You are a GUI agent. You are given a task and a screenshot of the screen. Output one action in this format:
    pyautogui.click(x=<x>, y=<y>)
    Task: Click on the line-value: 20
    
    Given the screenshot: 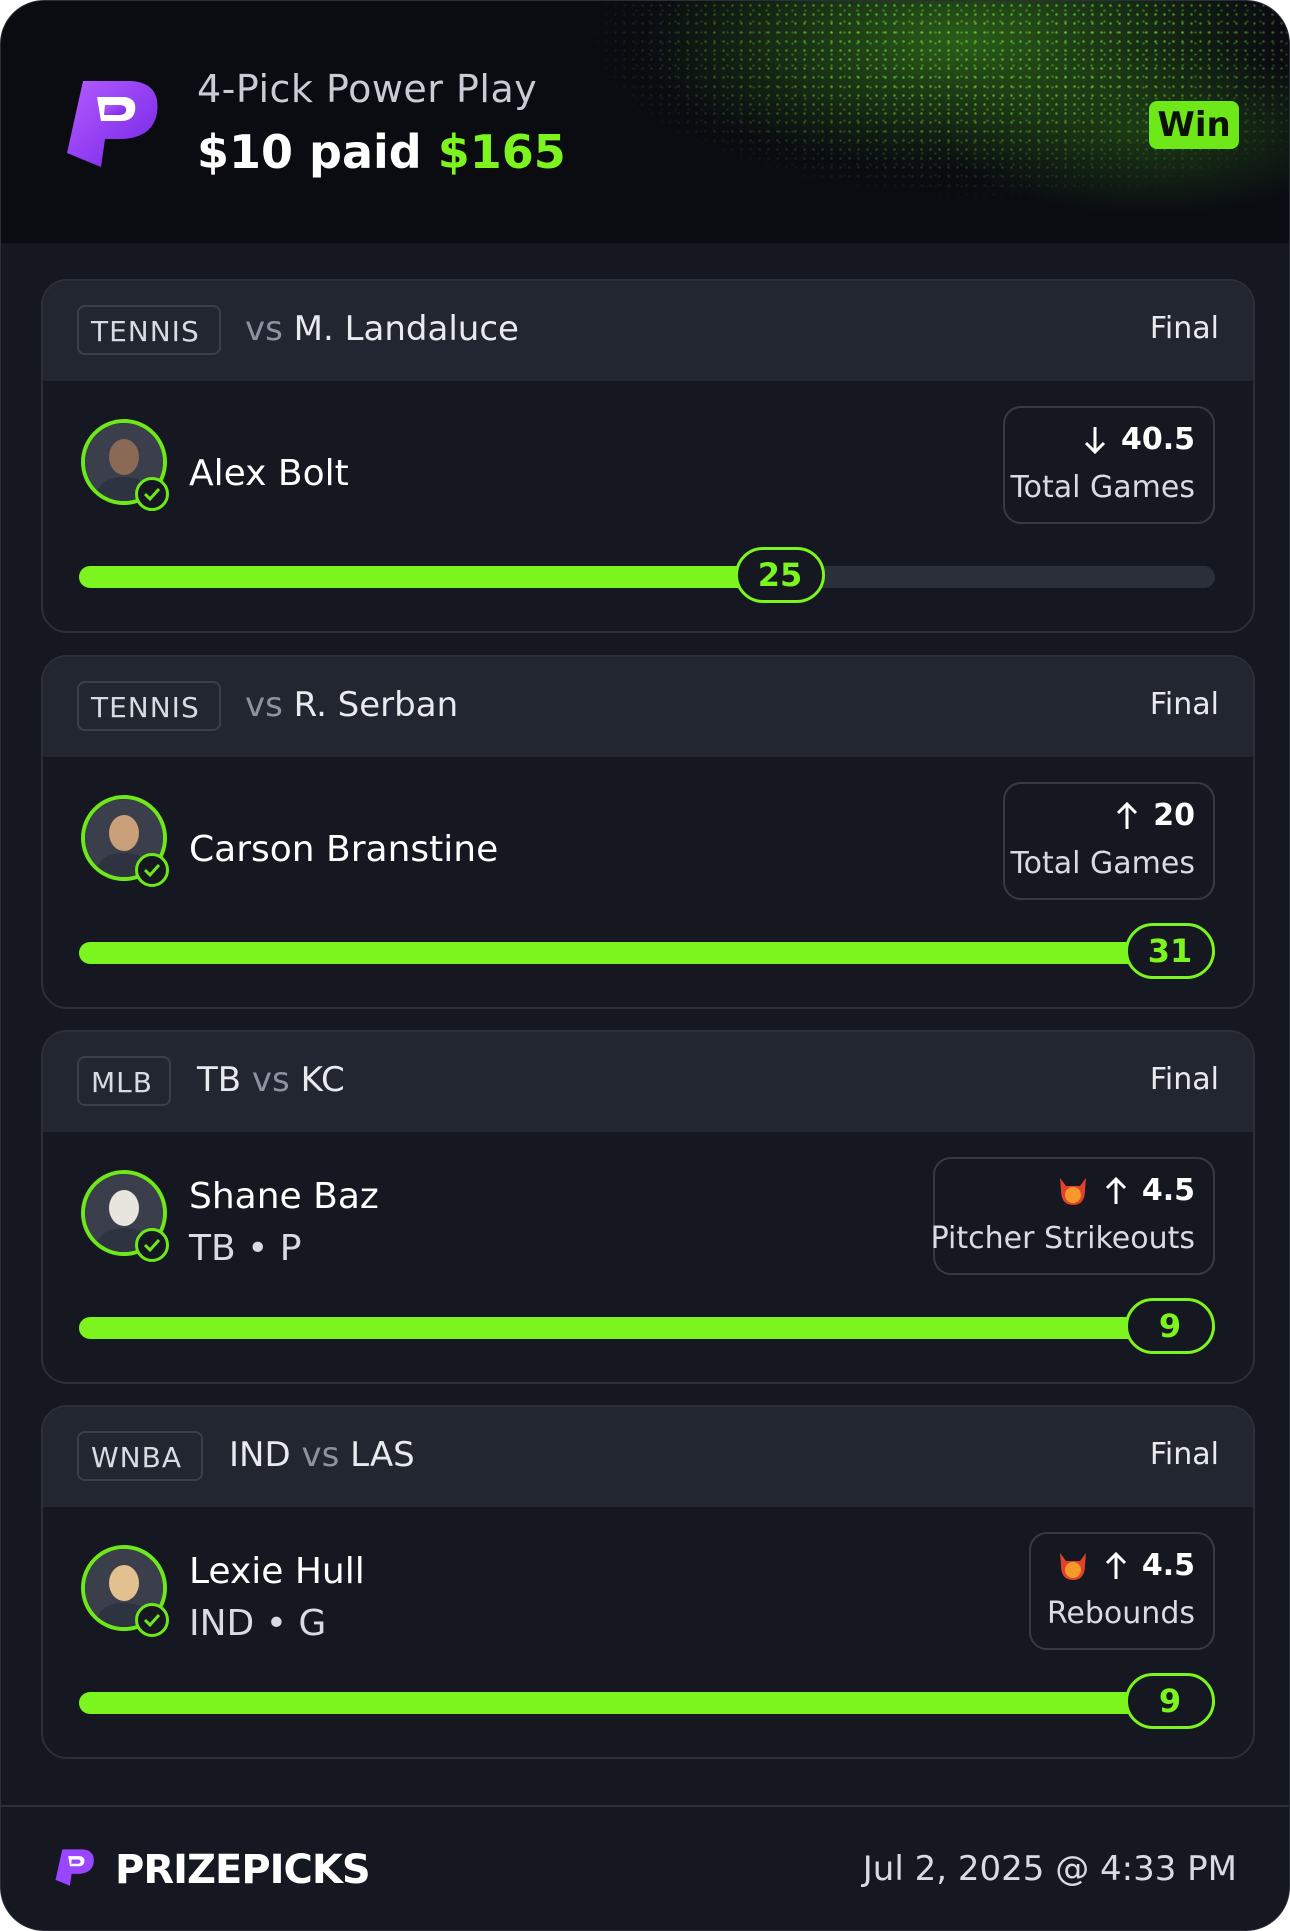 What is the action you would take?
    pyautogui.click(x=1174, y=815)
    